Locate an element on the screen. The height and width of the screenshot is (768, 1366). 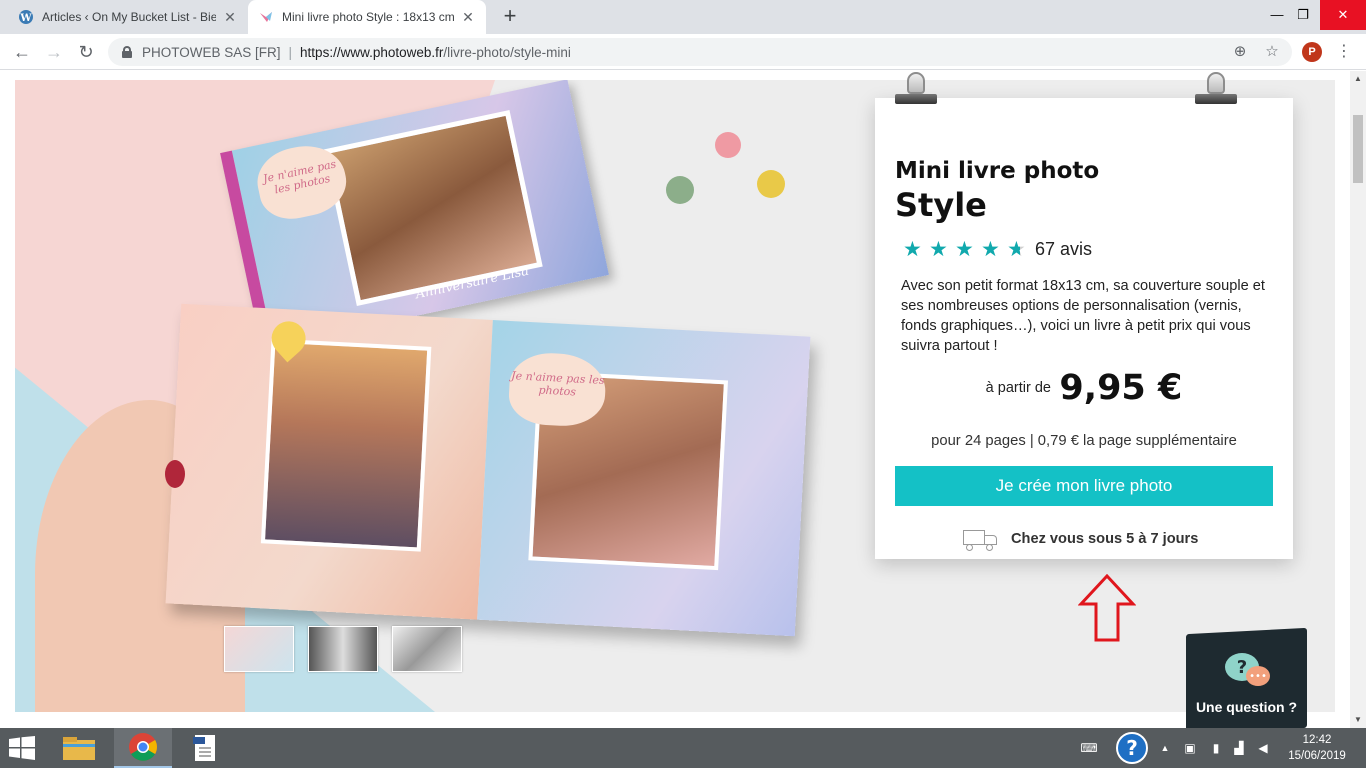
tab-articles: W Articles ‹ On My Bucket List - Bie ✕ is located at coordinates (128, 17).